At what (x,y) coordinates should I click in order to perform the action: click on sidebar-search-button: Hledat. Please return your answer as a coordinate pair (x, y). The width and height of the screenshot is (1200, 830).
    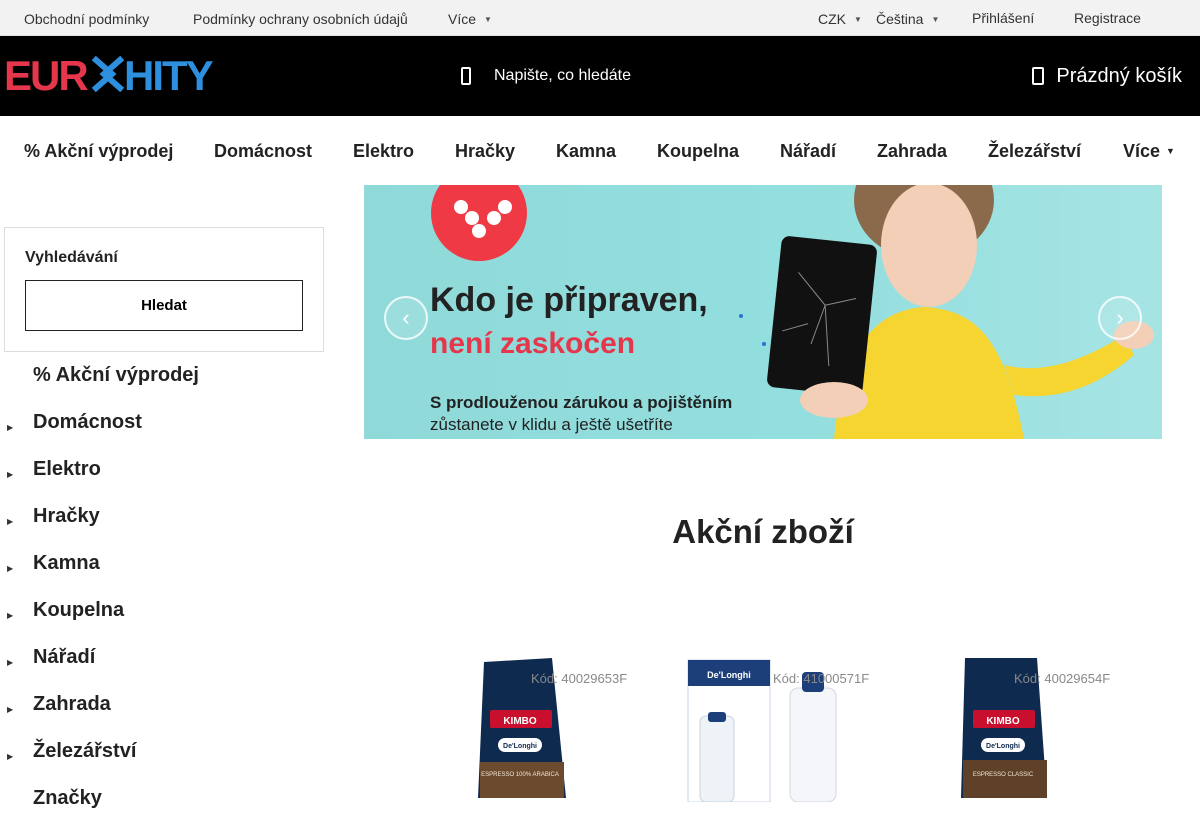
    Looking at the image, I should click on (164, 305).